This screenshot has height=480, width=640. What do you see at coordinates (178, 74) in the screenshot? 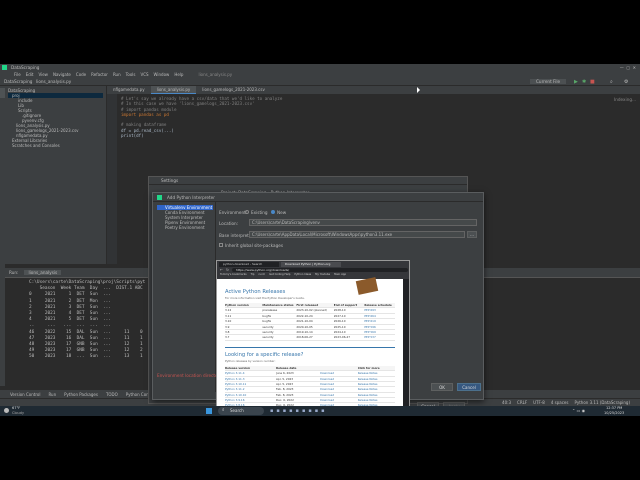
I see `menu-help: Help` at bounding box center [178, 74].